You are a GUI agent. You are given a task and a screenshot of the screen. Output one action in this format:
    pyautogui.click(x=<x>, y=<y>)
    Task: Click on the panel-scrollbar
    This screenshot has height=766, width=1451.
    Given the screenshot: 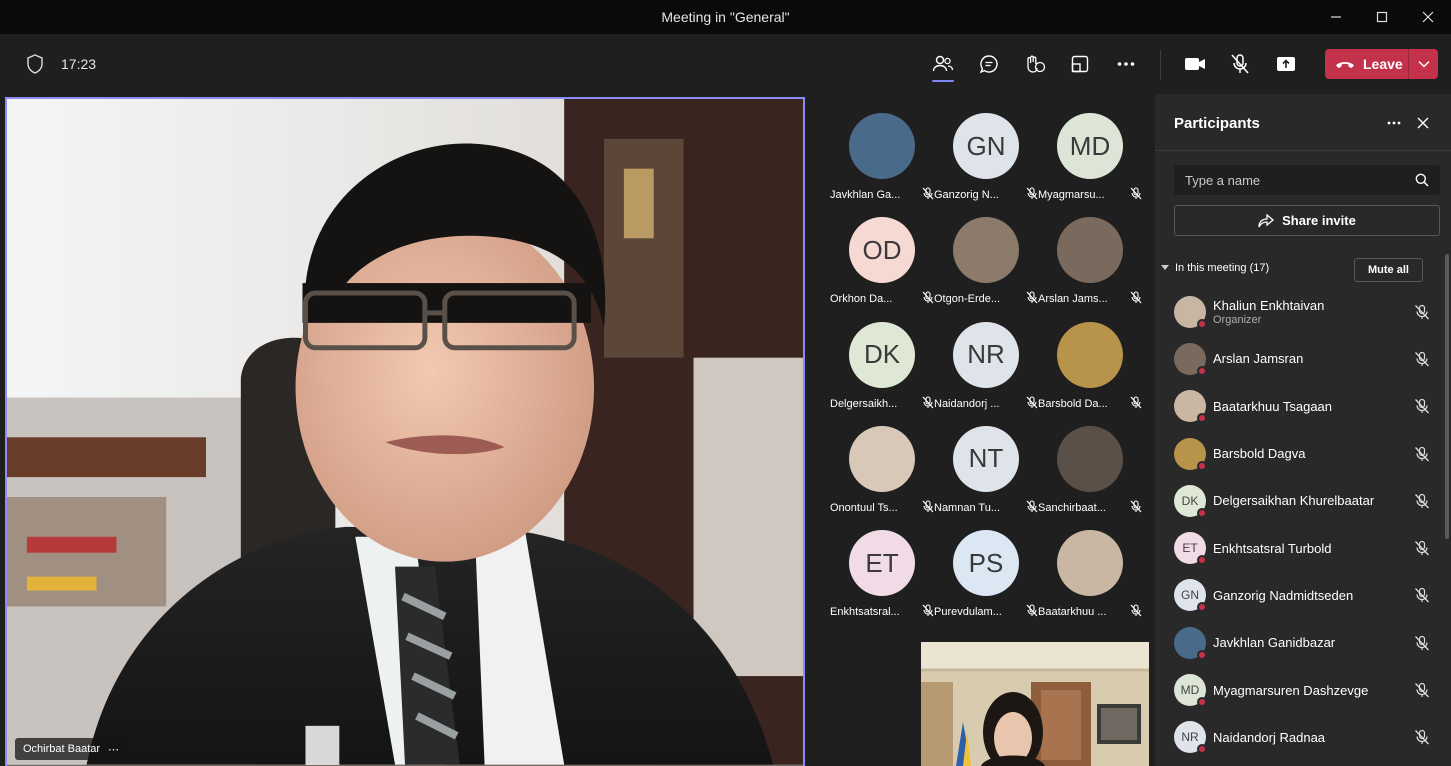 What is the action you would take?
    pyautogui.click(x=1447, y=396)
    